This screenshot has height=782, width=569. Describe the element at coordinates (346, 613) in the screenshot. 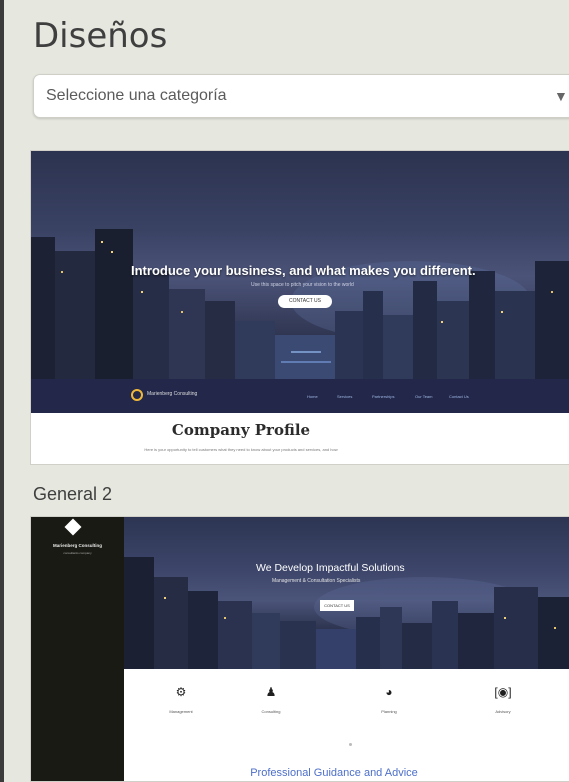

I see `city-skyline-image` at that location.